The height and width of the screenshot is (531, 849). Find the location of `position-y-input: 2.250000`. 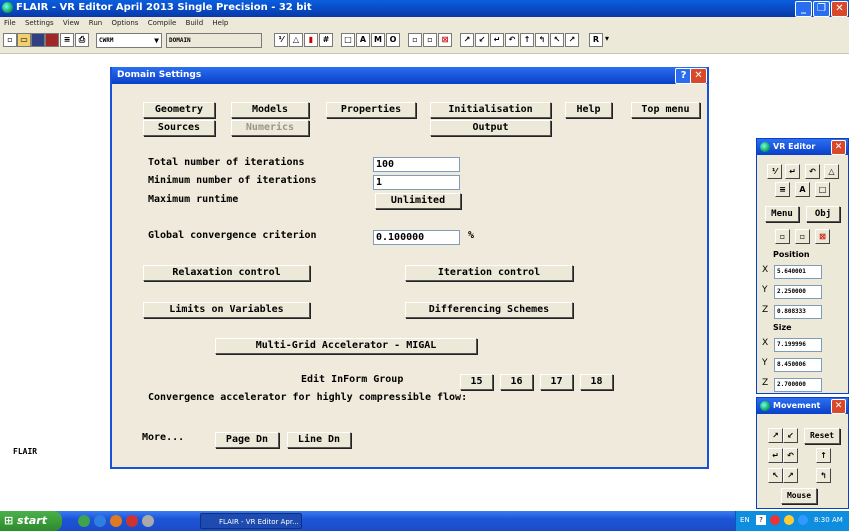

position-y-input: 2.250000 is located at coordinates (798, 292).